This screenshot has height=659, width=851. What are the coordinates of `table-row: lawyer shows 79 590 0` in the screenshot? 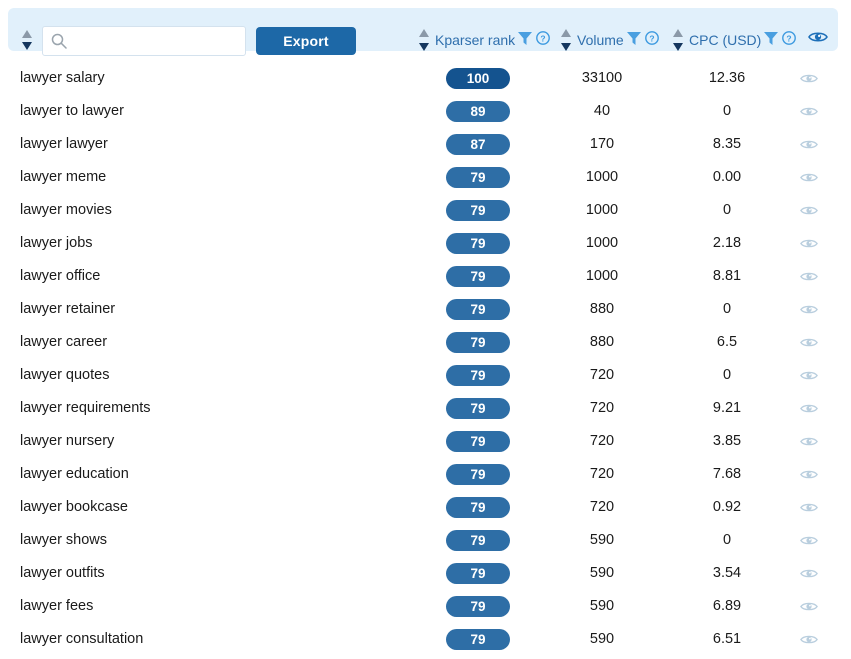 It's located at (425, 540).